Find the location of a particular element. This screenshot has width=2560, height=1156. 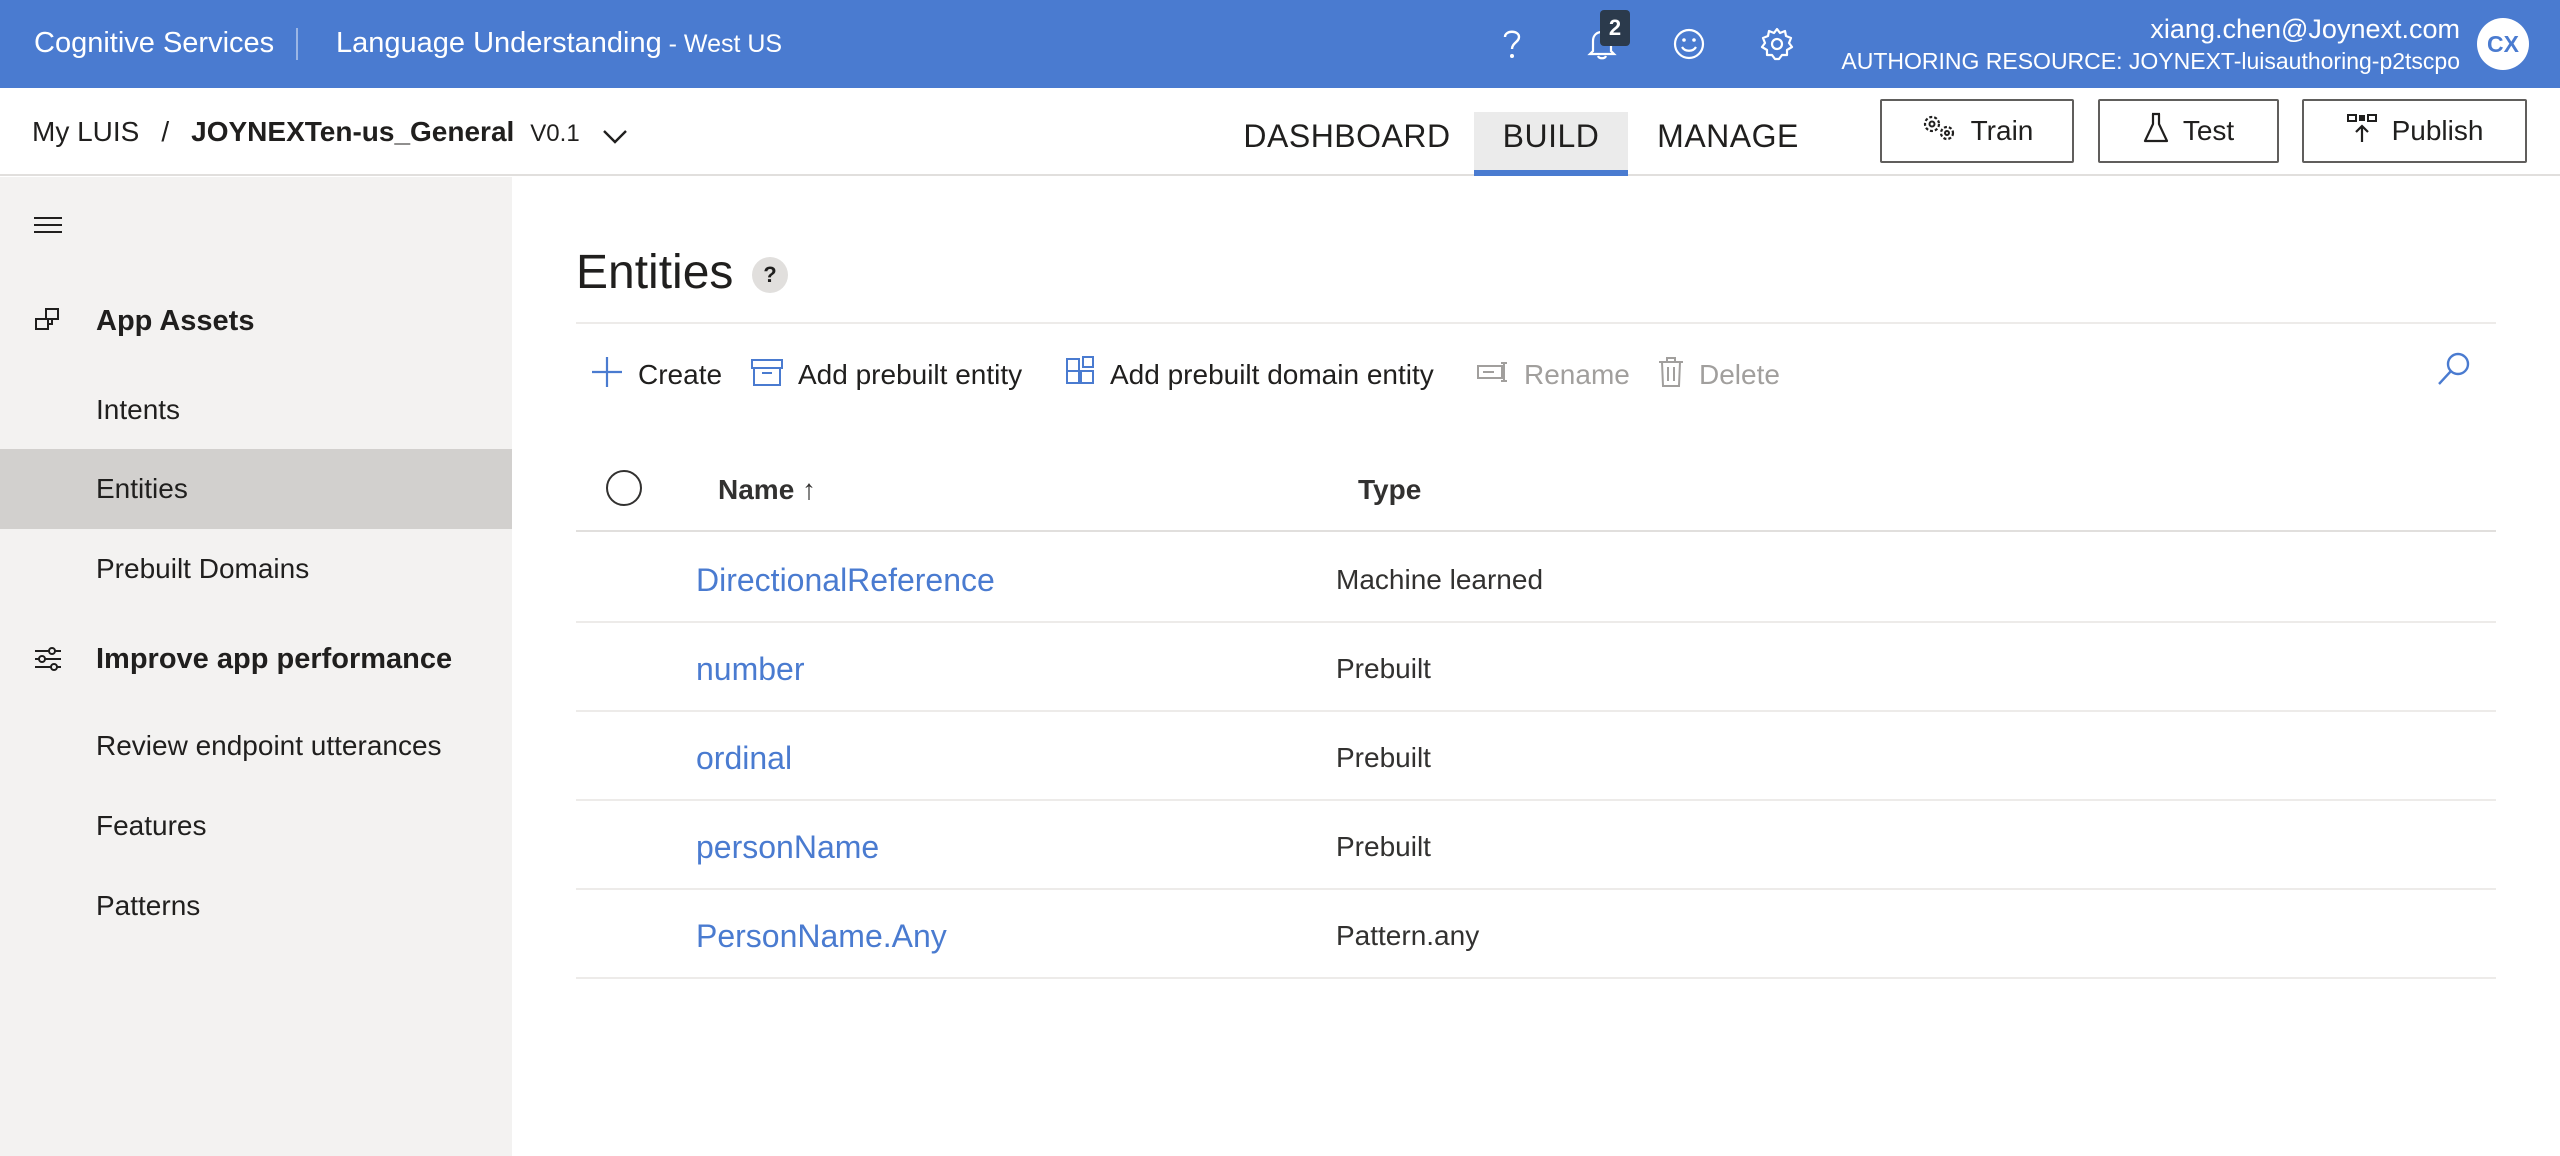

delete-button: Delete is located at coordinates (1718, 375).